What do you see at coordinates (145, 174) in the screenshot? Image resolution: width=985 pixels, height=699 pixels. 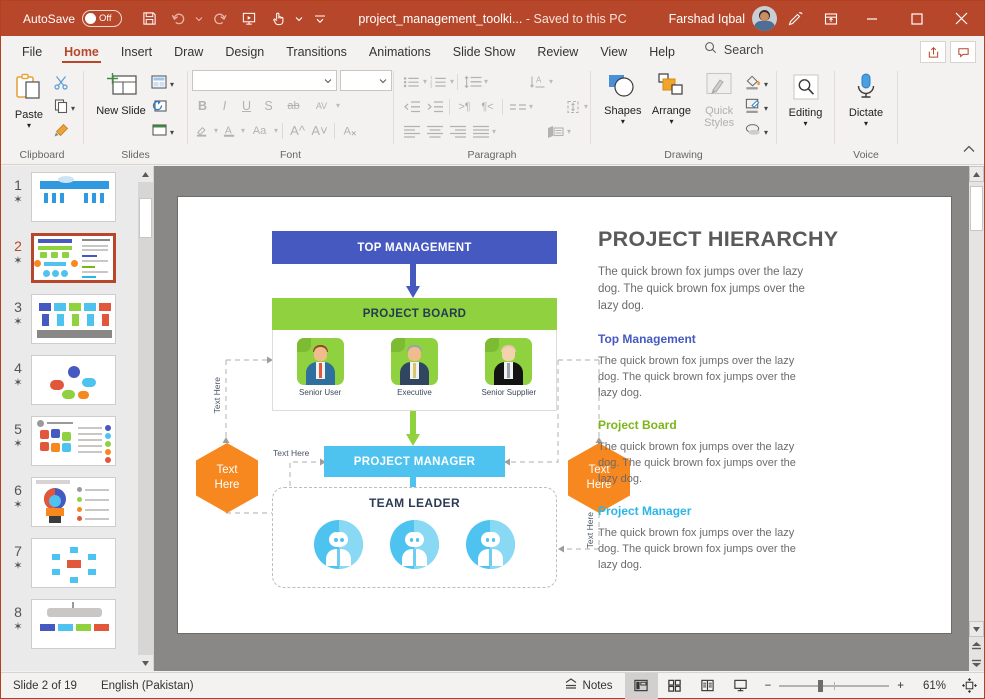 I see `thumbnail-scroll-up-icon` at bounding box center [145, 174].